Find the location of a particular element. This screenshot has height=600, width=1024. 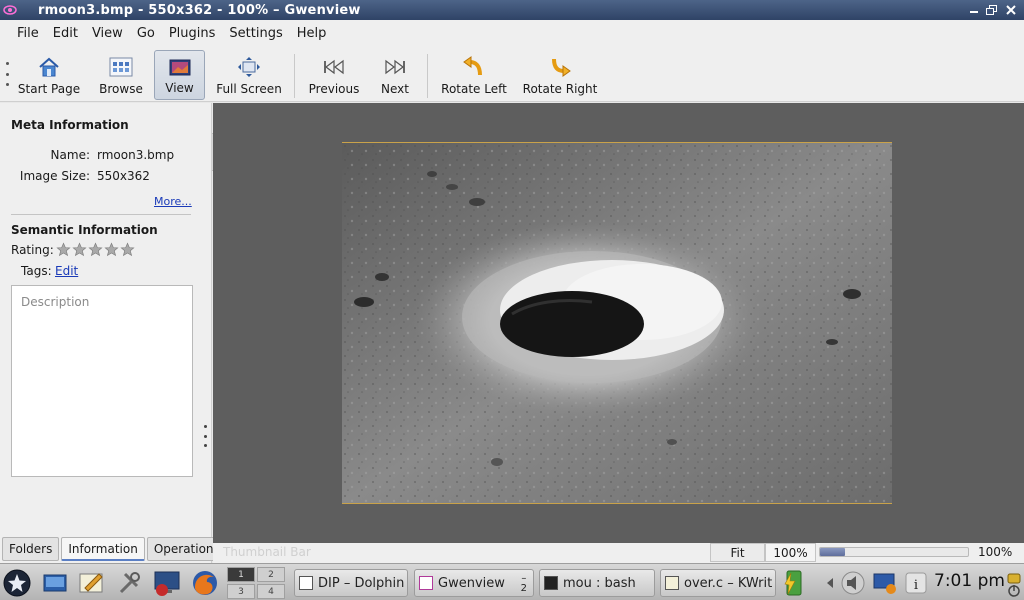

task-dolphin: DIP – Dolphin is located at coordinates (351, 583).